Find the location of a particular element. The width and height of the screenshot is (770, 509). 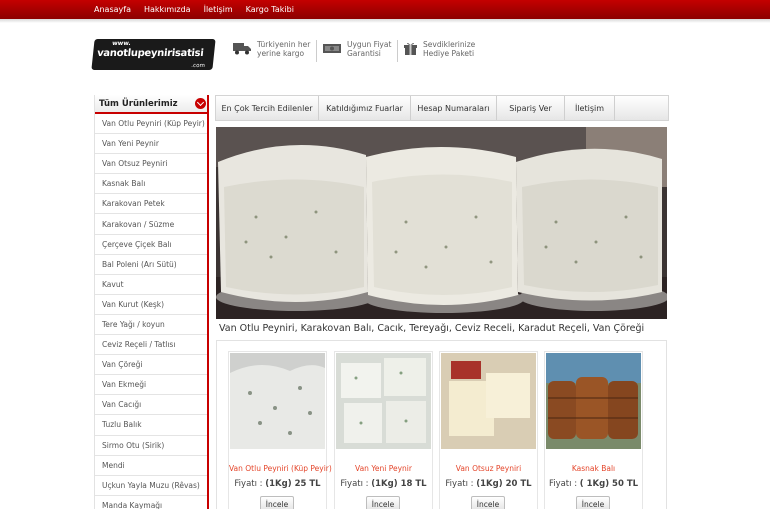

chevron-down-icon is located at coordinates (200, 103).